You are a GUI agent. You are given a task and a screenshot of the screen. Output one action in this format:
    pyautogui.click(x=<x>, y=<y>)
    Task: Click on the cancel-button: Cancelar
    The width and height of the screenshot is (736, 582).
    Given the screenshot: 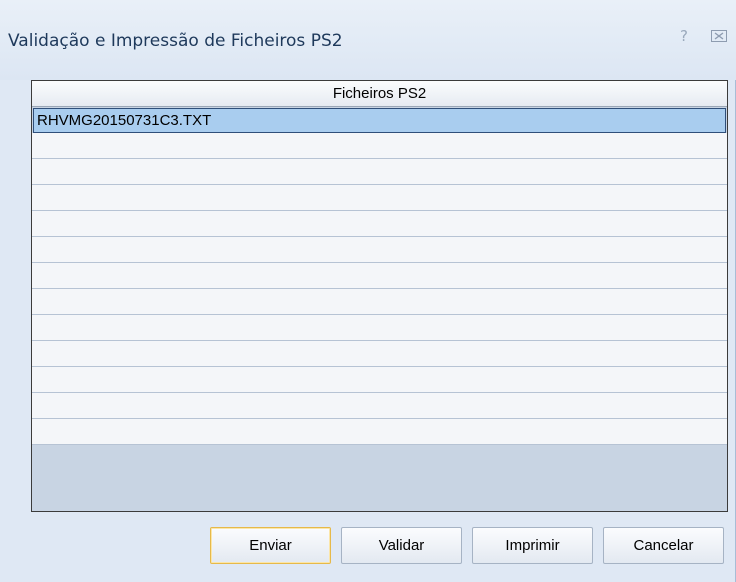 What is the action you would take?
    pyautogui.click(x=663, y=545)
    